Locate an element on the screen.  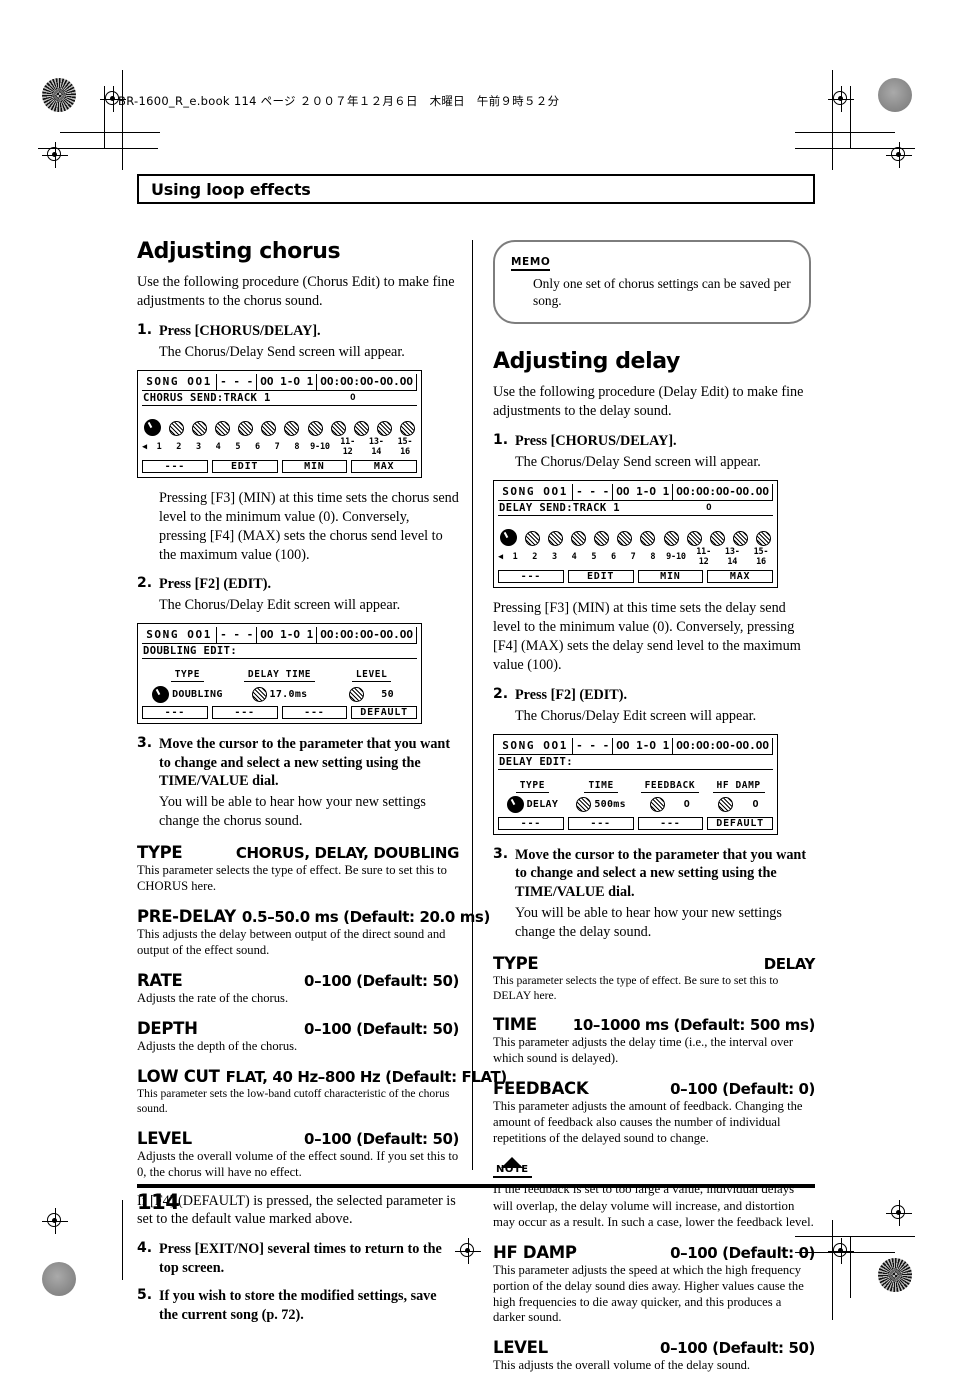
crop-line-top-right-v is located at coordinates (832, 120).